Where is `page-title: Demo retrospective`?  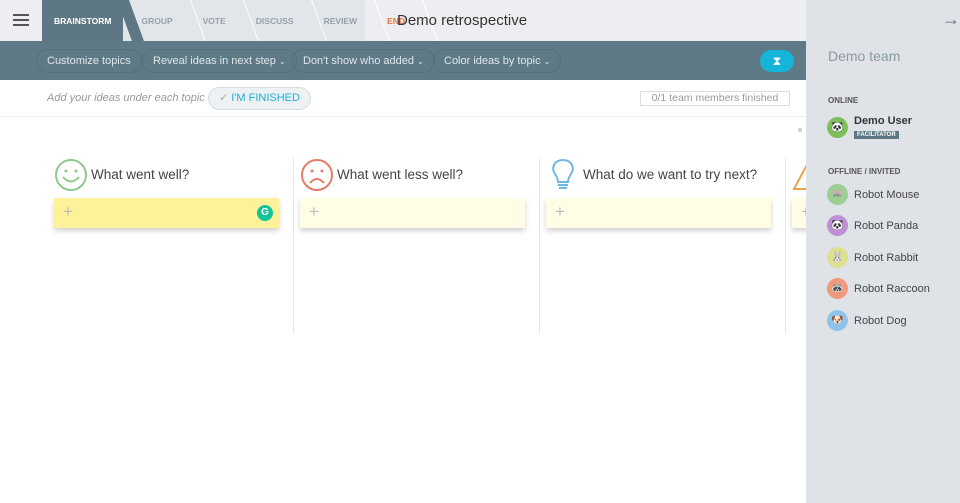
page-title: Demo retrospective is located at coordinates (462, 20).